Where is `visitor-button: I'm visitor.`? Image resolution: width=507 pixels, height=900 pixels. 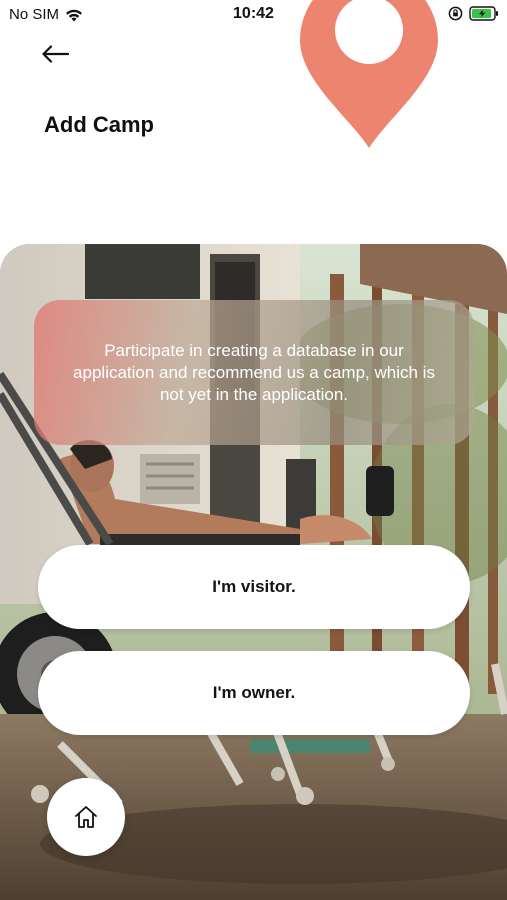 visitor-button: I'm visitor. is located at coordinates (254, 587).